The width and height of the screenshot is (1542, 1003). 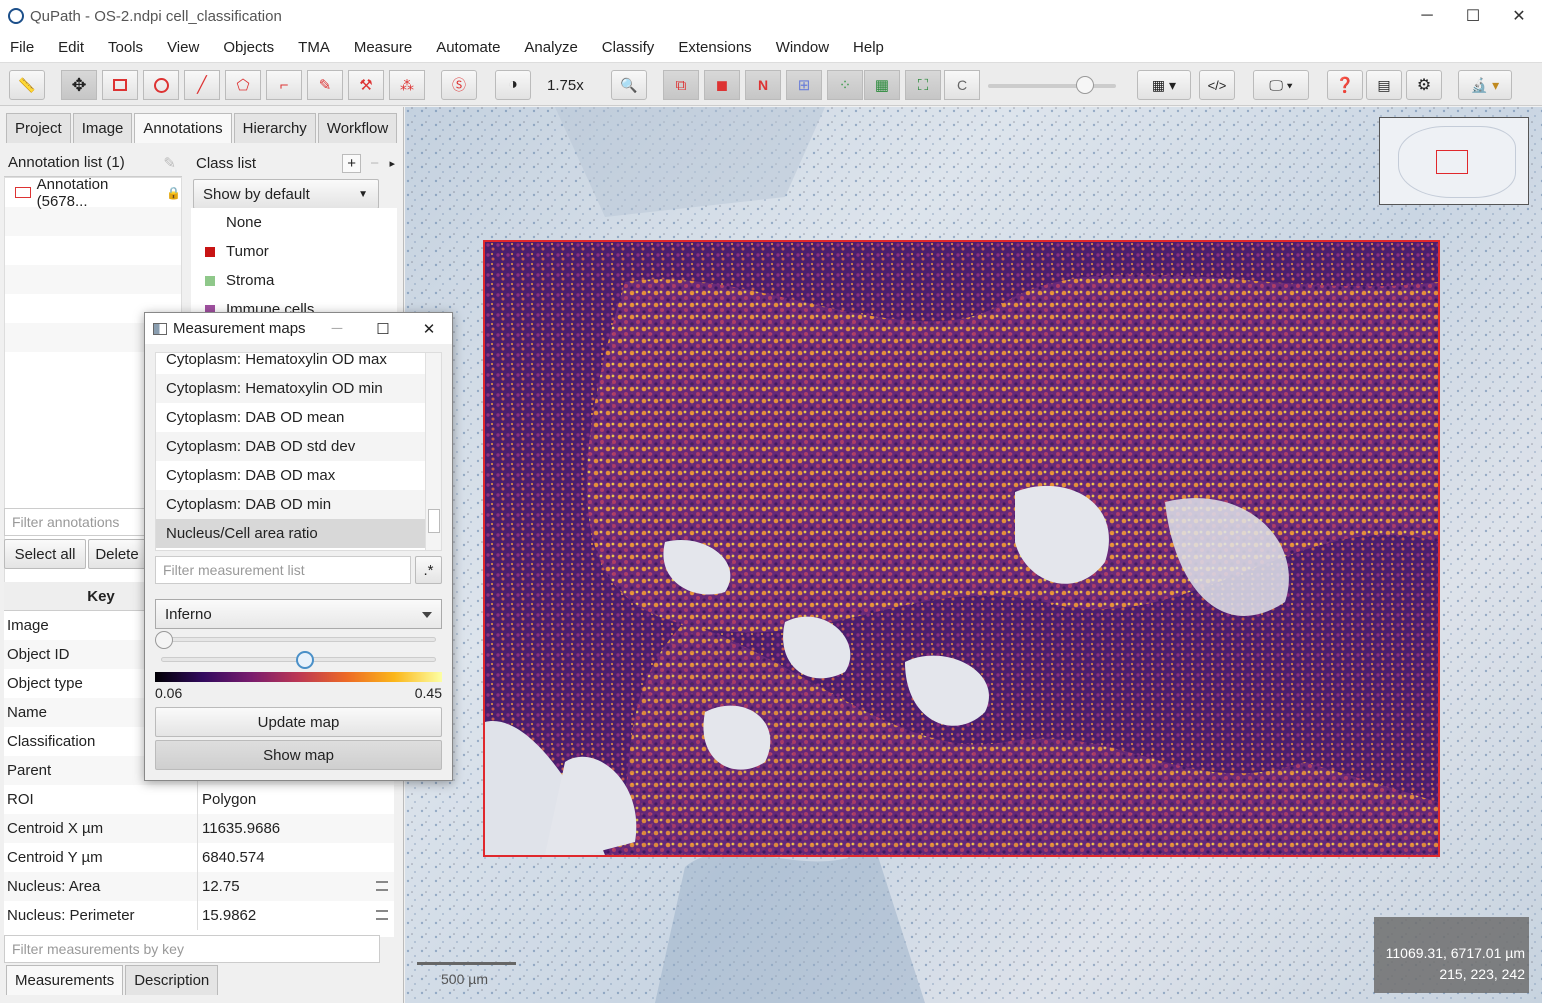 I want to click on class-item-stroma: Stroma, so click(x=294, y=280).